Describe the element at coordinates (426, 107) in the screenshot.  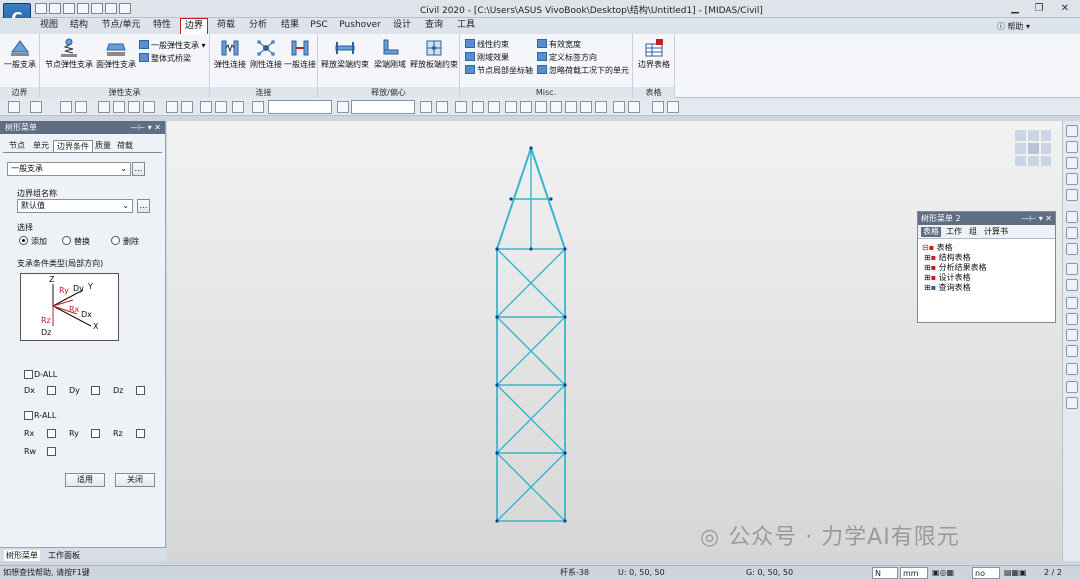
I see `display-node-icon` at that location.